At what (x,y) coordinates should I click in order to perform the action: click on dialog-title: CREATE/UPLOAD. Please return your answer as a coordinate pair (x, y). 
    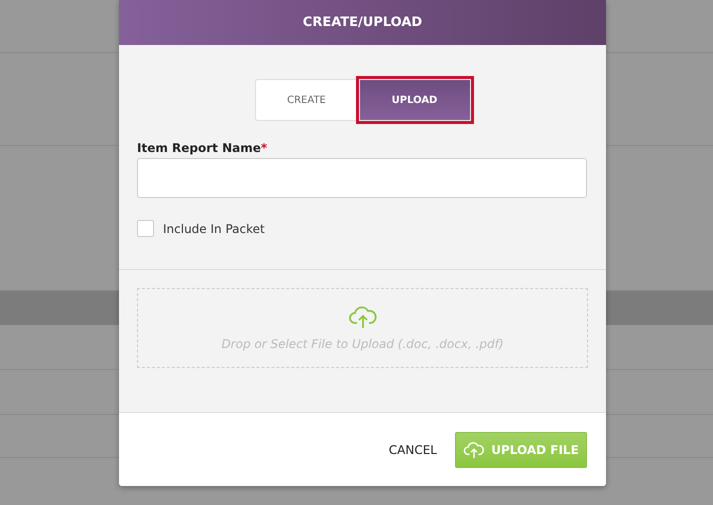
    Looking at the image, I should click on (362, 22).